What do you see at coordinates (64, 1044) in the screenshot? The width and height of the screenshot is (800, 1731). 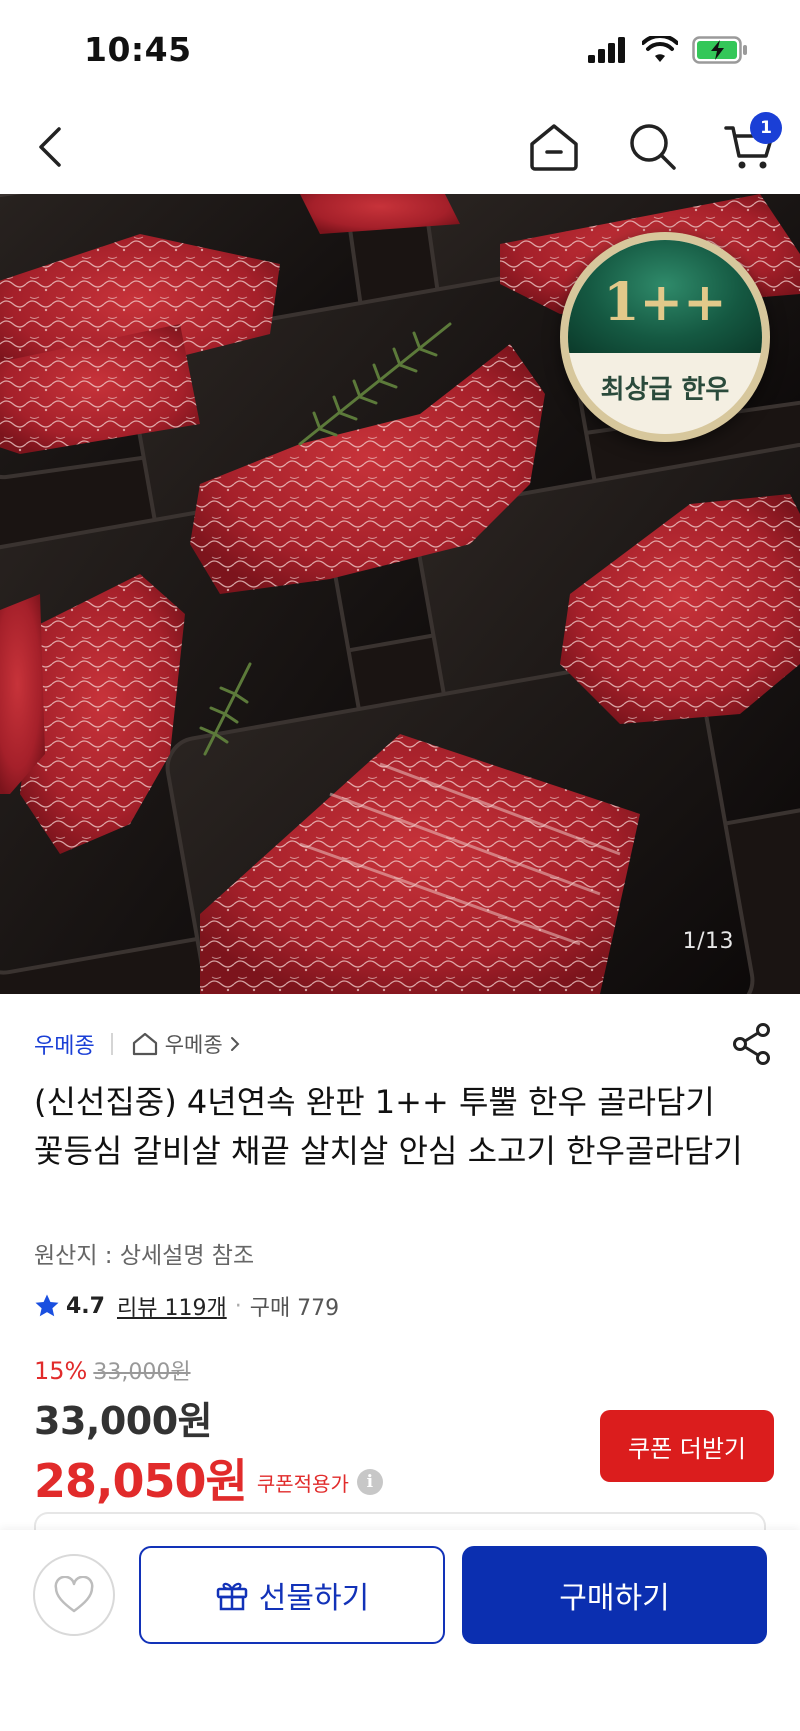 I see `brand-link: 우메종` at bounding box center [64, 1044].